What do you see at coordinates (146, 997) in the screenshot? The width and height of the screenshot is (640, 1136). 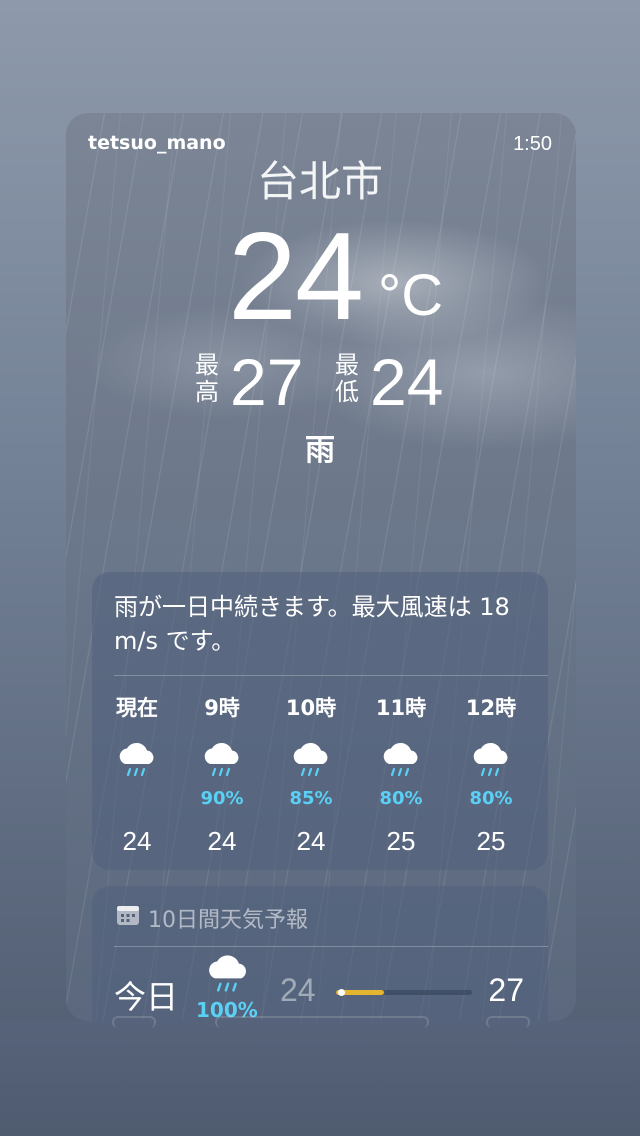 I see `day-label: 今日` at bounding box center [146, 997].